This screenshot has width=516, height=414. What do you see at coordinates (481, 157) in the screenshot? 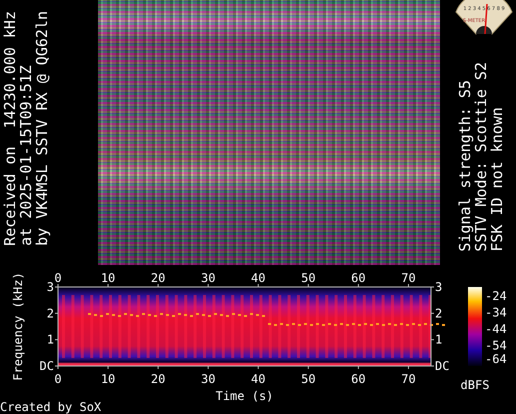
I see `decode-info-text: SSTV Mode: Scottie S2` at bounding box center [481, 157].